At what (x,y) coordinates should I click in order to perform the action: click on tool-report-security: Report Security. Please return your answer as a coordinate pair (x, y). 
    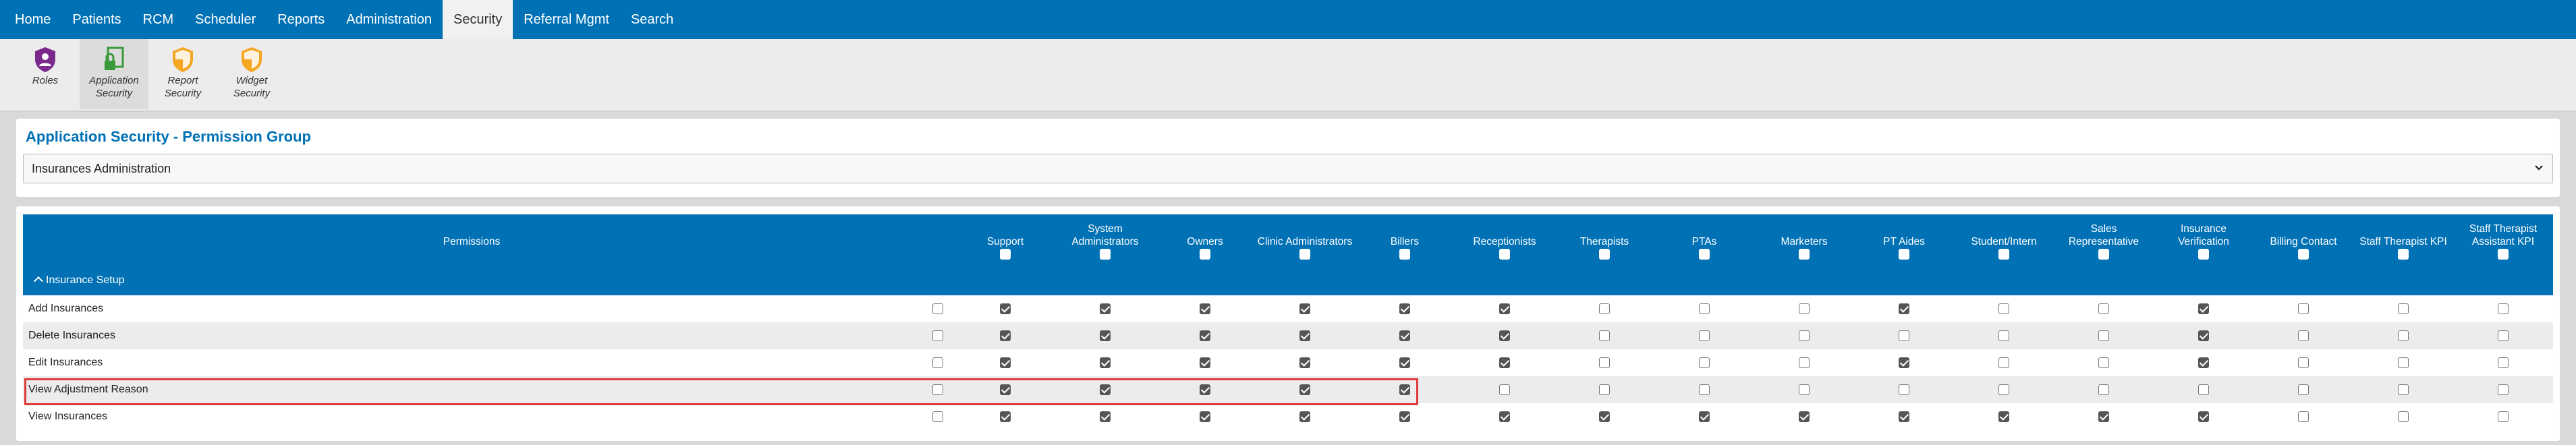
    Looking at the image, I should click on (182, 74).